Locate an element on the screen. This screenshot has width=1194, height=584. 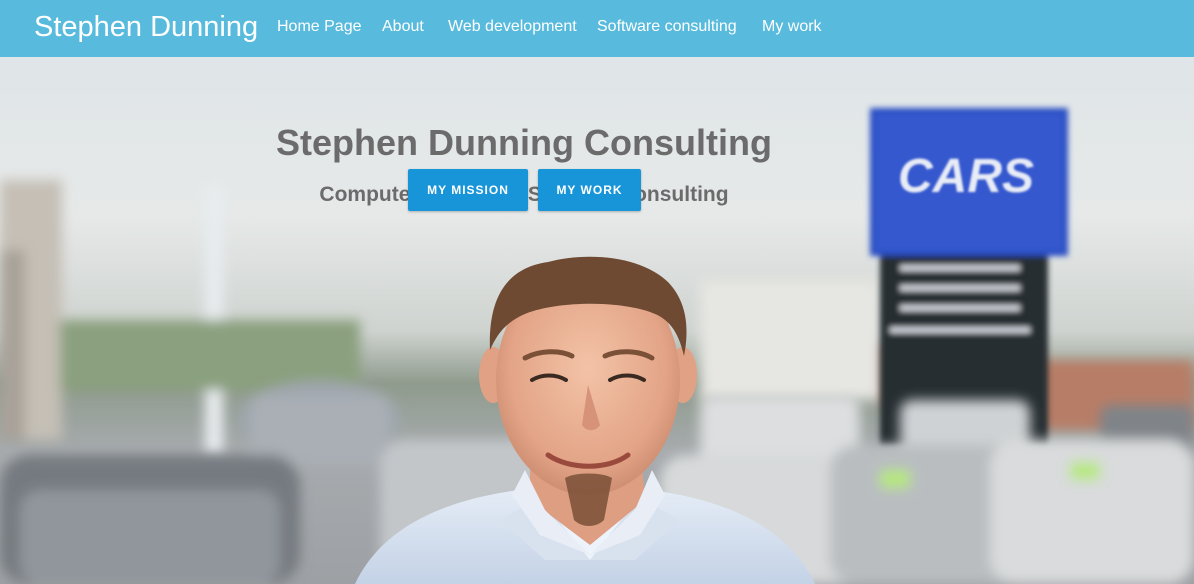
my-mission-button: MY MISSION is located at coordinates (468, 190).